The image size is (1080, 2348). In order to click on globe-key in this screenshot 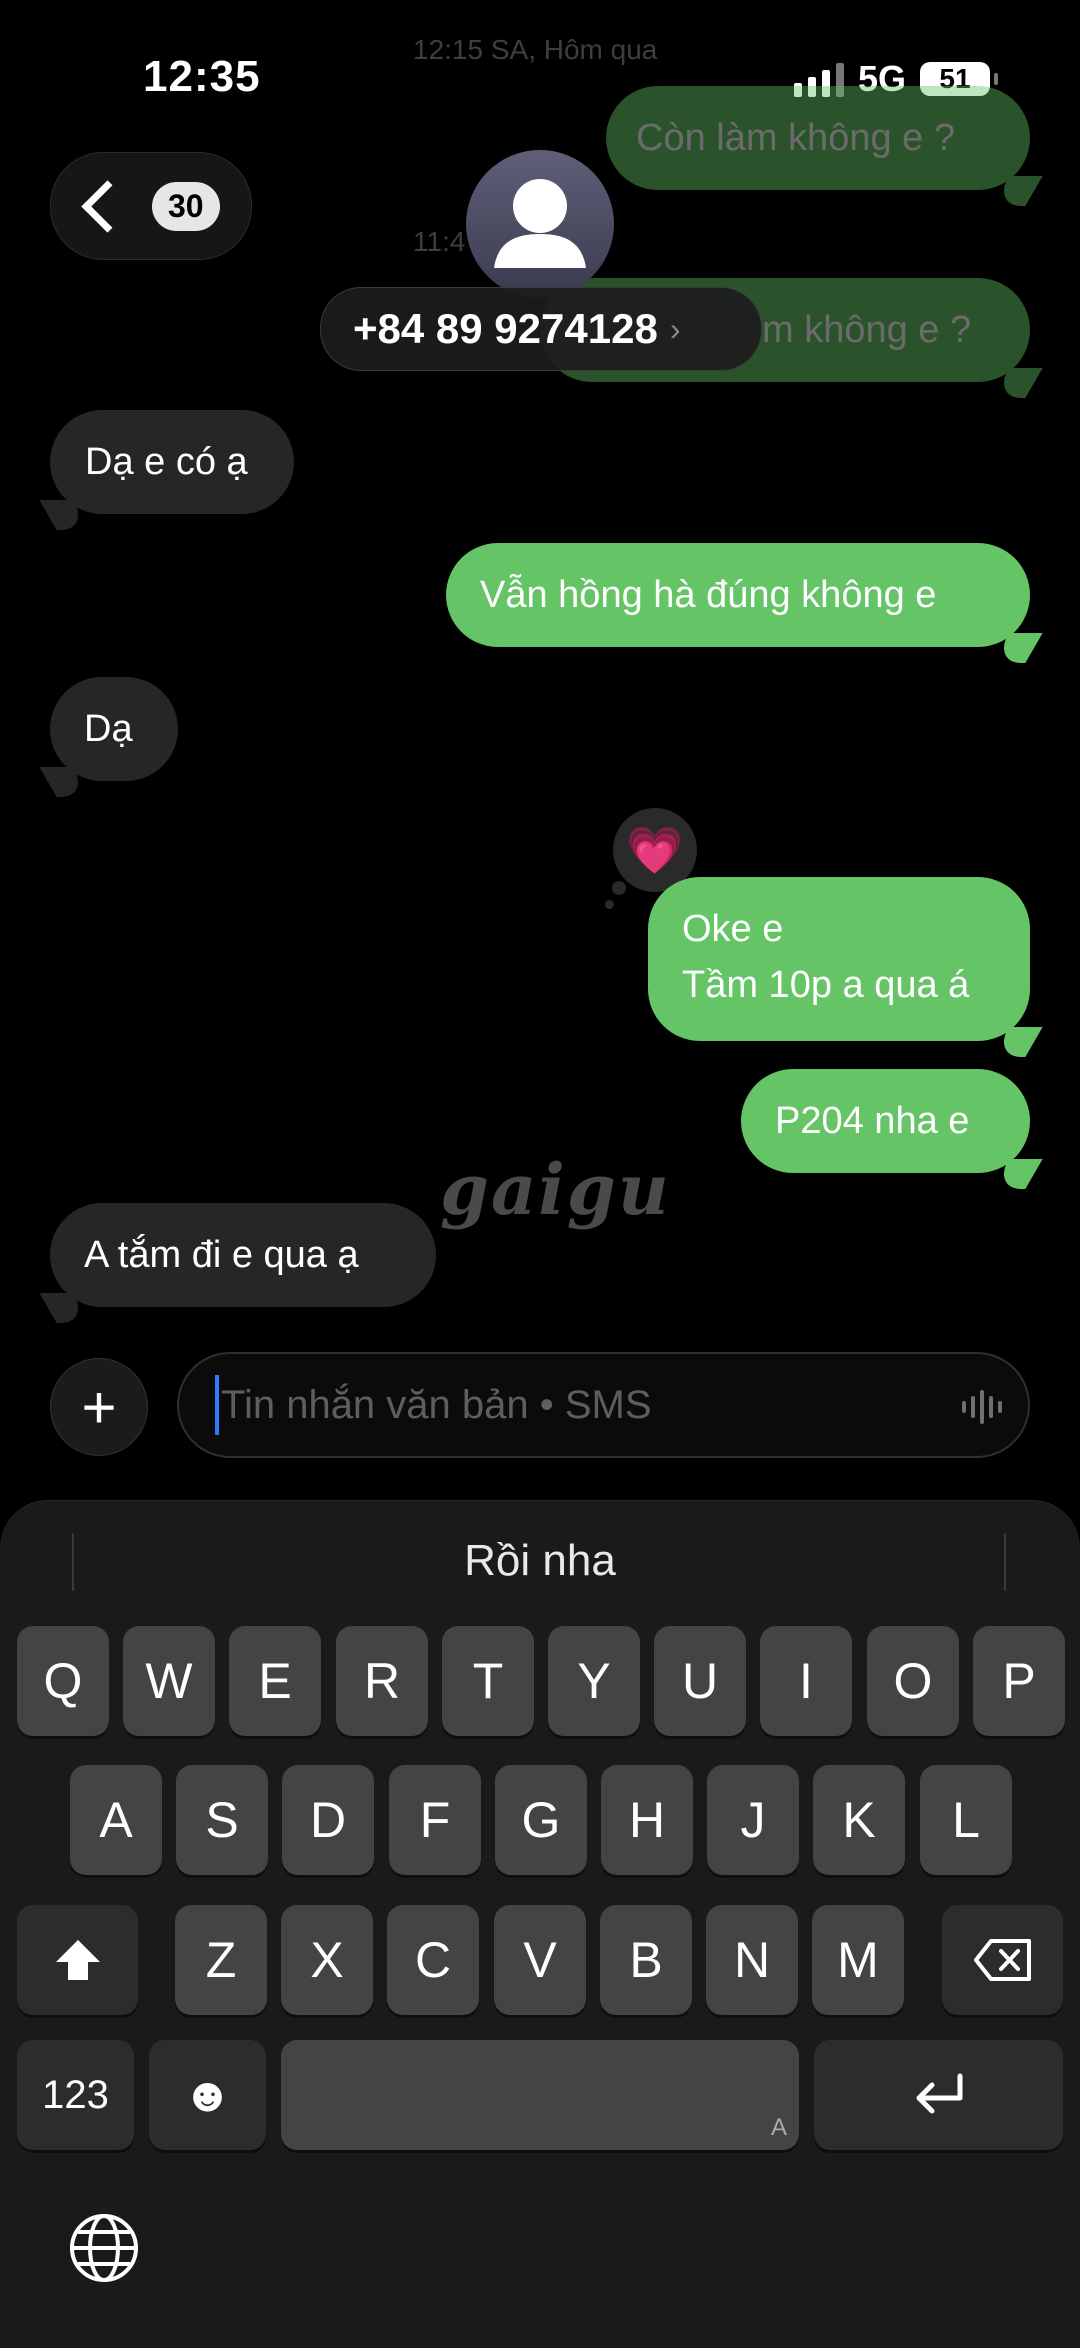, I will do `click(104, 2250)`.